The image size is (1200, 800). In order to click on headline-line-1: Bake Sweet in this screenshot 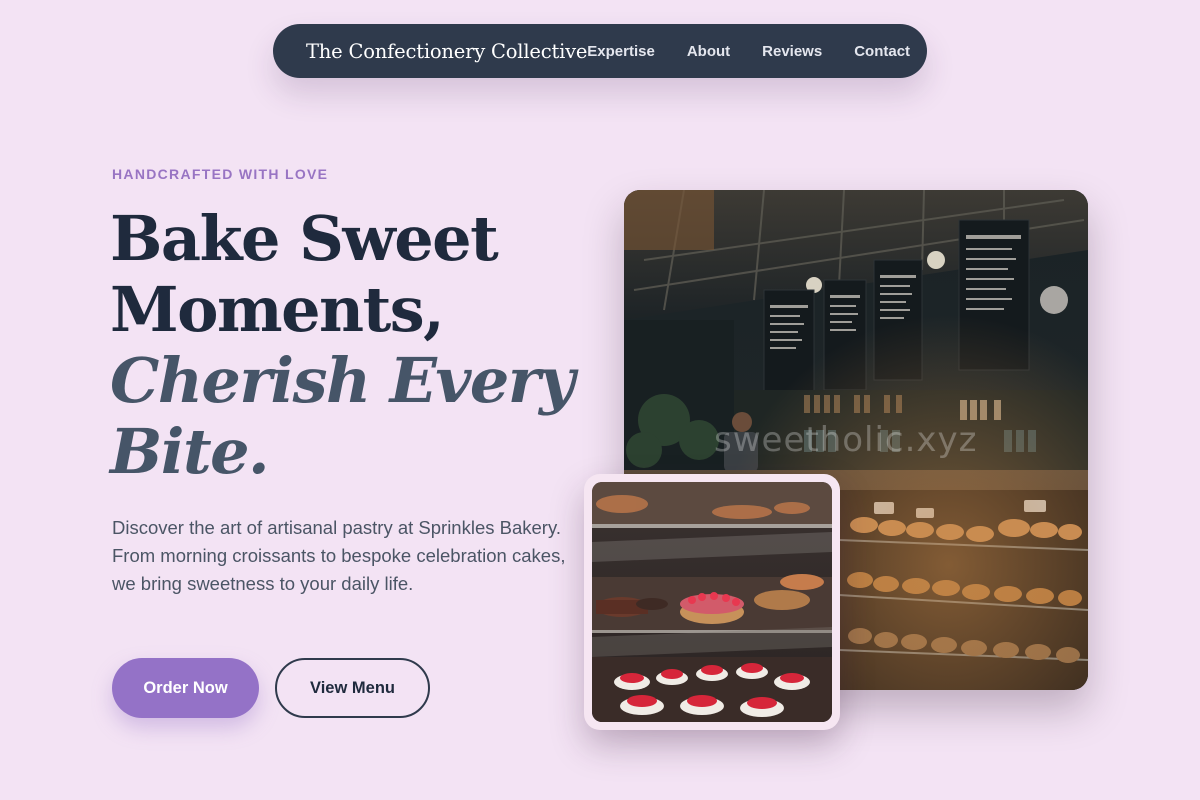, I will do `click(304, 238)`.